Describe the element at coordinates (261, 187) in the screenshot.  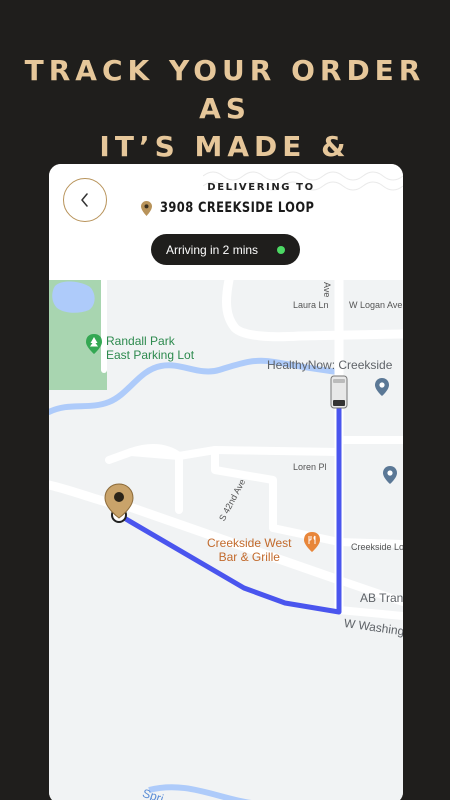
I see `delivering-to-label: DELIVERING TO` at that location.